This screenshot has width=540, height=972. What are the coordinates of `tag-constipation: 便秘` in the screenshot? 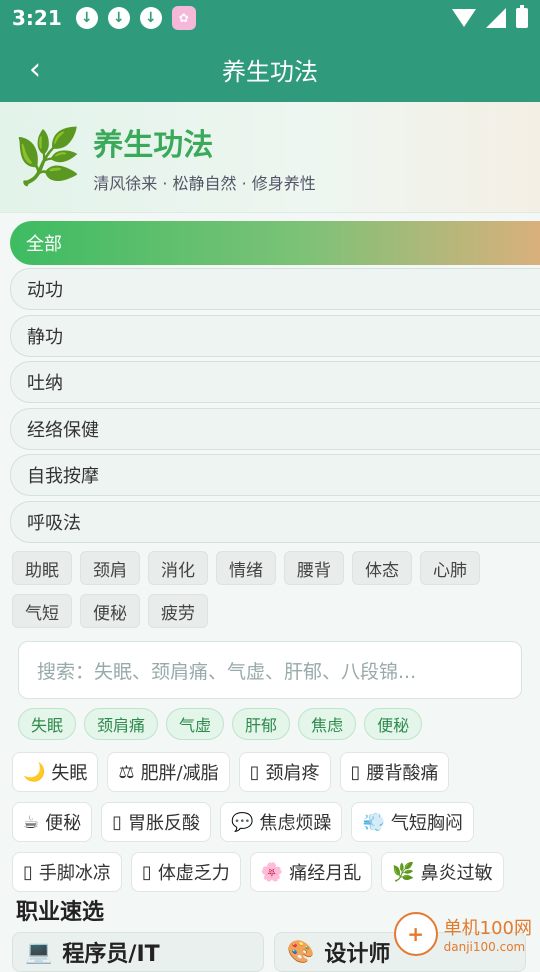 It's located at (110, 611).